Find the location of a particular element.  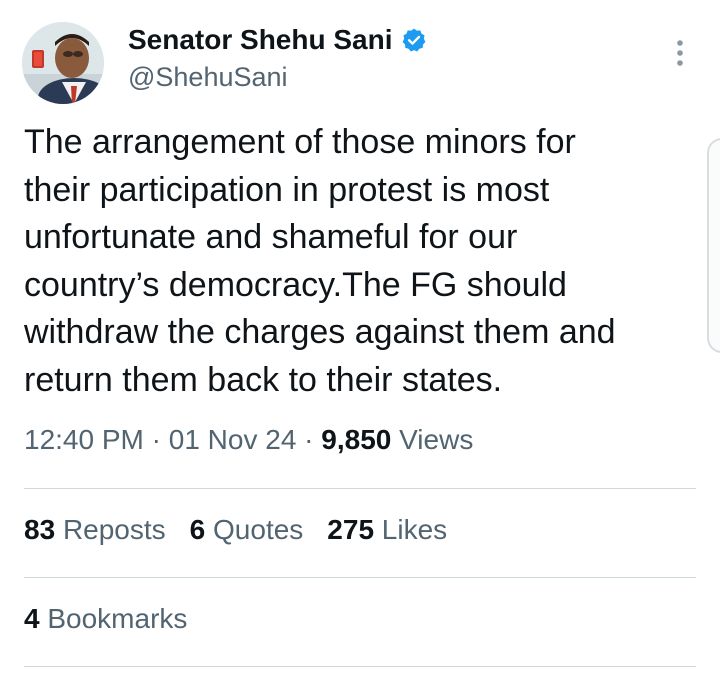

tweet-date: 01 Nov 24 is located at coordinates (233, 439).